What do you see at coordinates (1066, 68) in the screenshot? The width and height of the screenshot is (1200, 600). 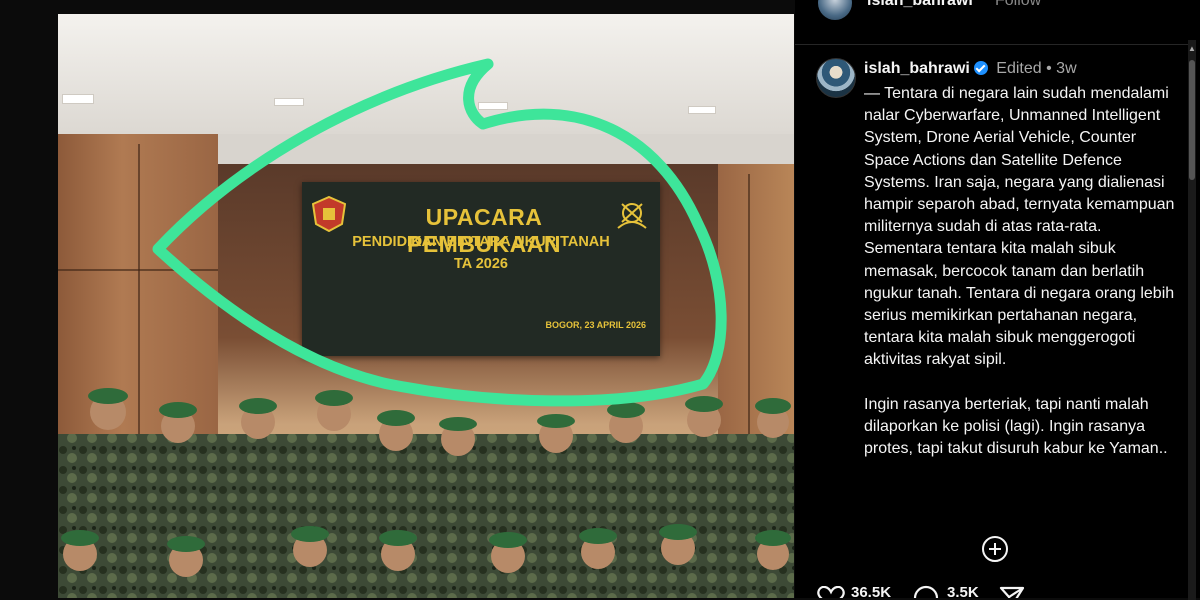 I see `comment-timestamp: 3w` at bounding box center [1066, 68].